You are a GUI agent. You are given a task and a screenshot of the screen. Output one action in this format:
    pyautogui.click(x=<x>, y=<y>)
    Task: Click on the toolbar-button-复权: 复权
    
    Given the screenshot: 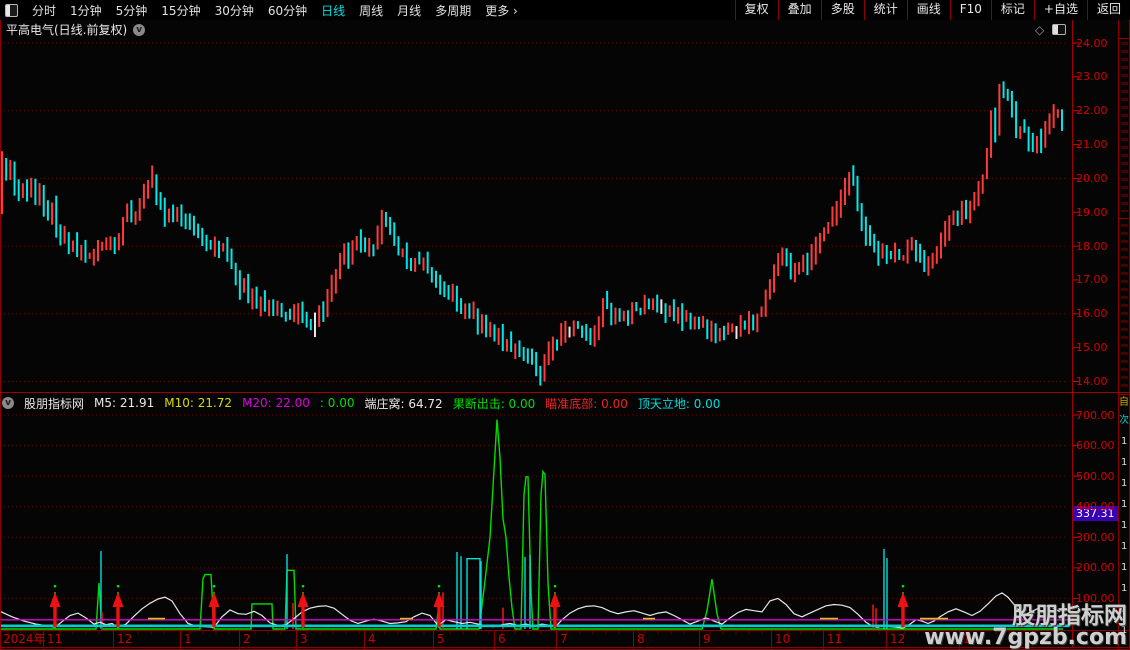 What is the action you would take?
    pyautogui.click(x=756, y=10)
    